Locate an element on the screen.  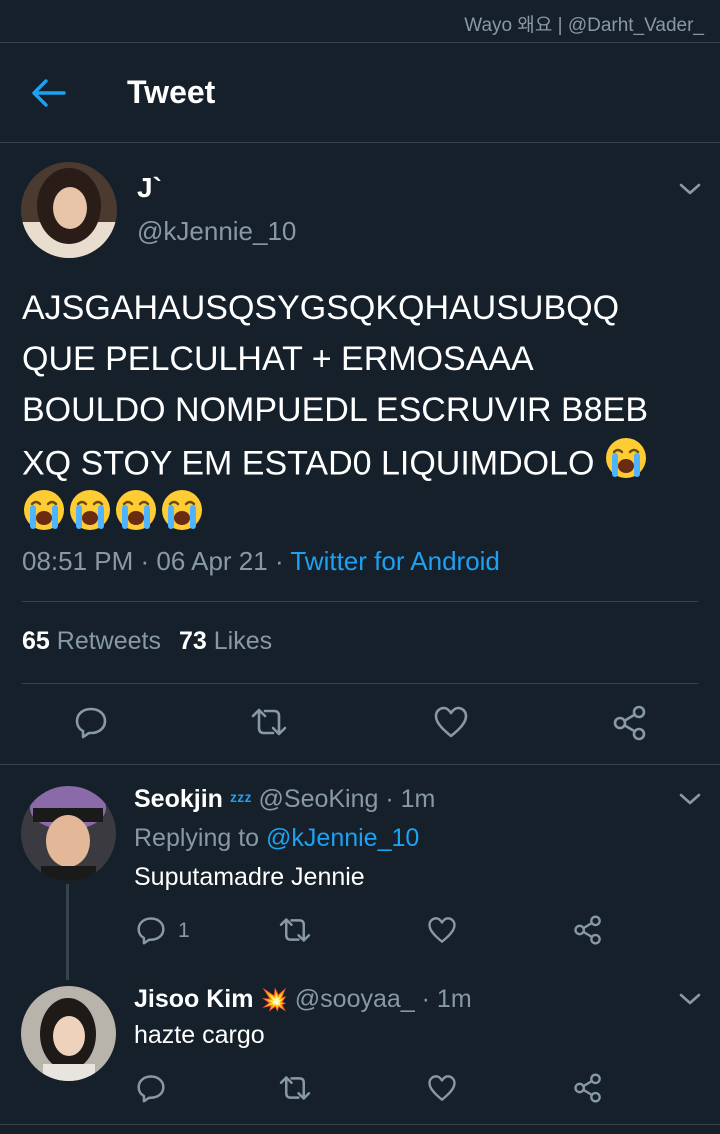
reply-author-name: Seokjin is located at coordinates (178, 799).